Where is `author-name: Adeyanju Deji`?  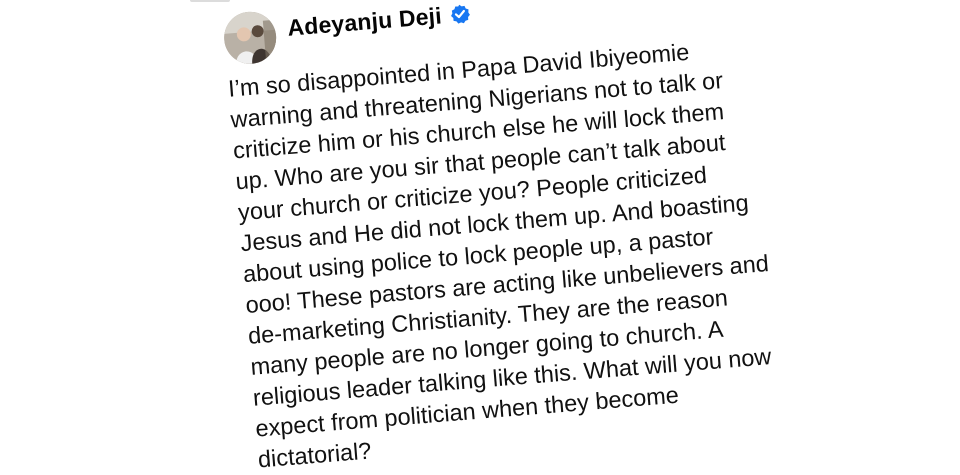
author-name: Adeyanju Deji is located at coordinates (364, 21).